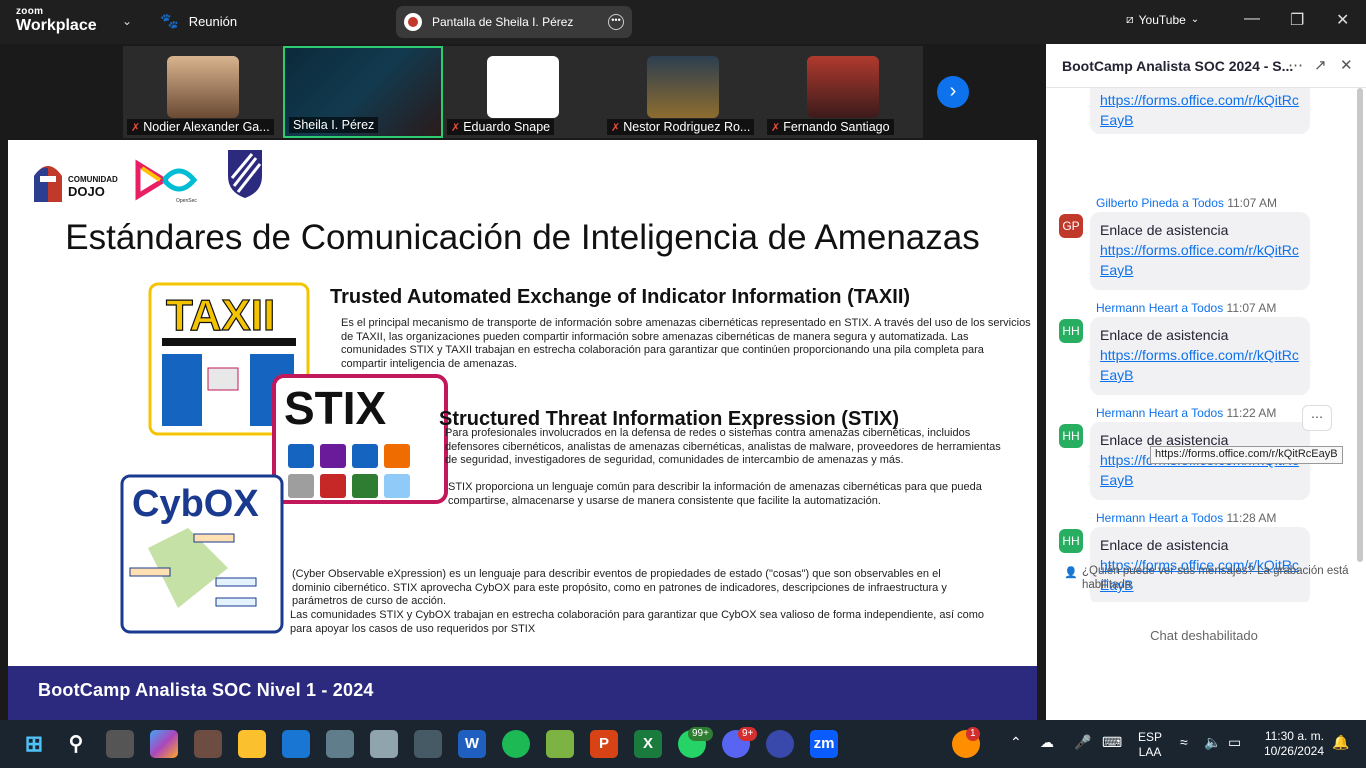  I want to click on zoom-icon: zm, so click(824, 744).